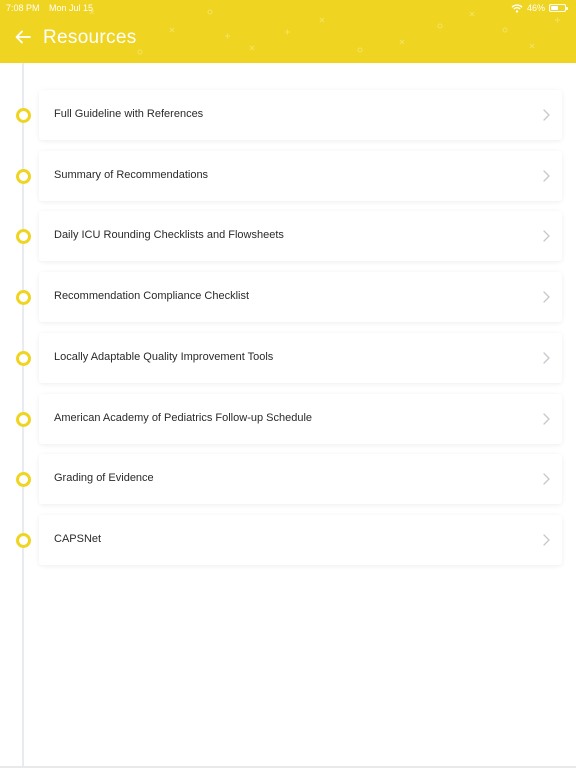  Describe the element at coordinates (300, 176) in the screenshot. I see `resource-card: Summary of Recommendations` at that location.